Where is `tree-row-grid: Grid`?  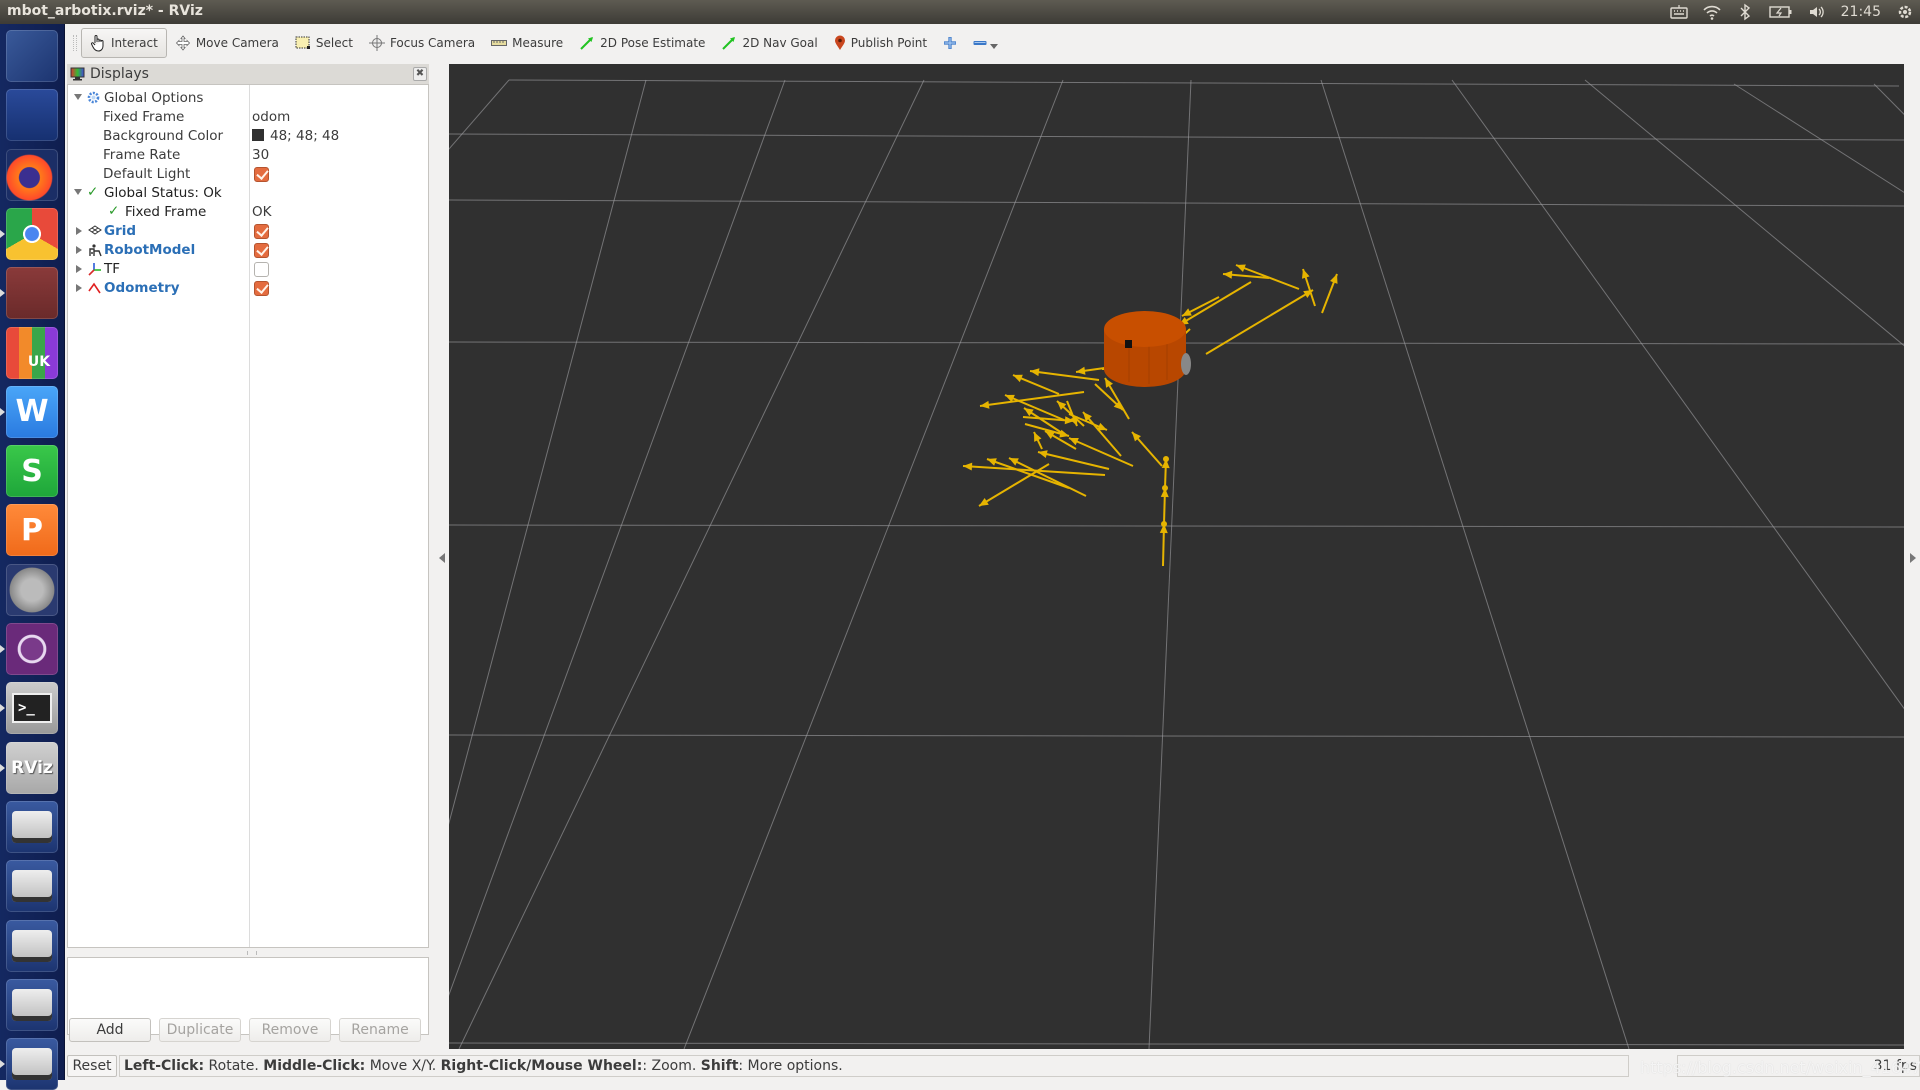 tree-row-grid: Grid is located at coordinates (248, 231).